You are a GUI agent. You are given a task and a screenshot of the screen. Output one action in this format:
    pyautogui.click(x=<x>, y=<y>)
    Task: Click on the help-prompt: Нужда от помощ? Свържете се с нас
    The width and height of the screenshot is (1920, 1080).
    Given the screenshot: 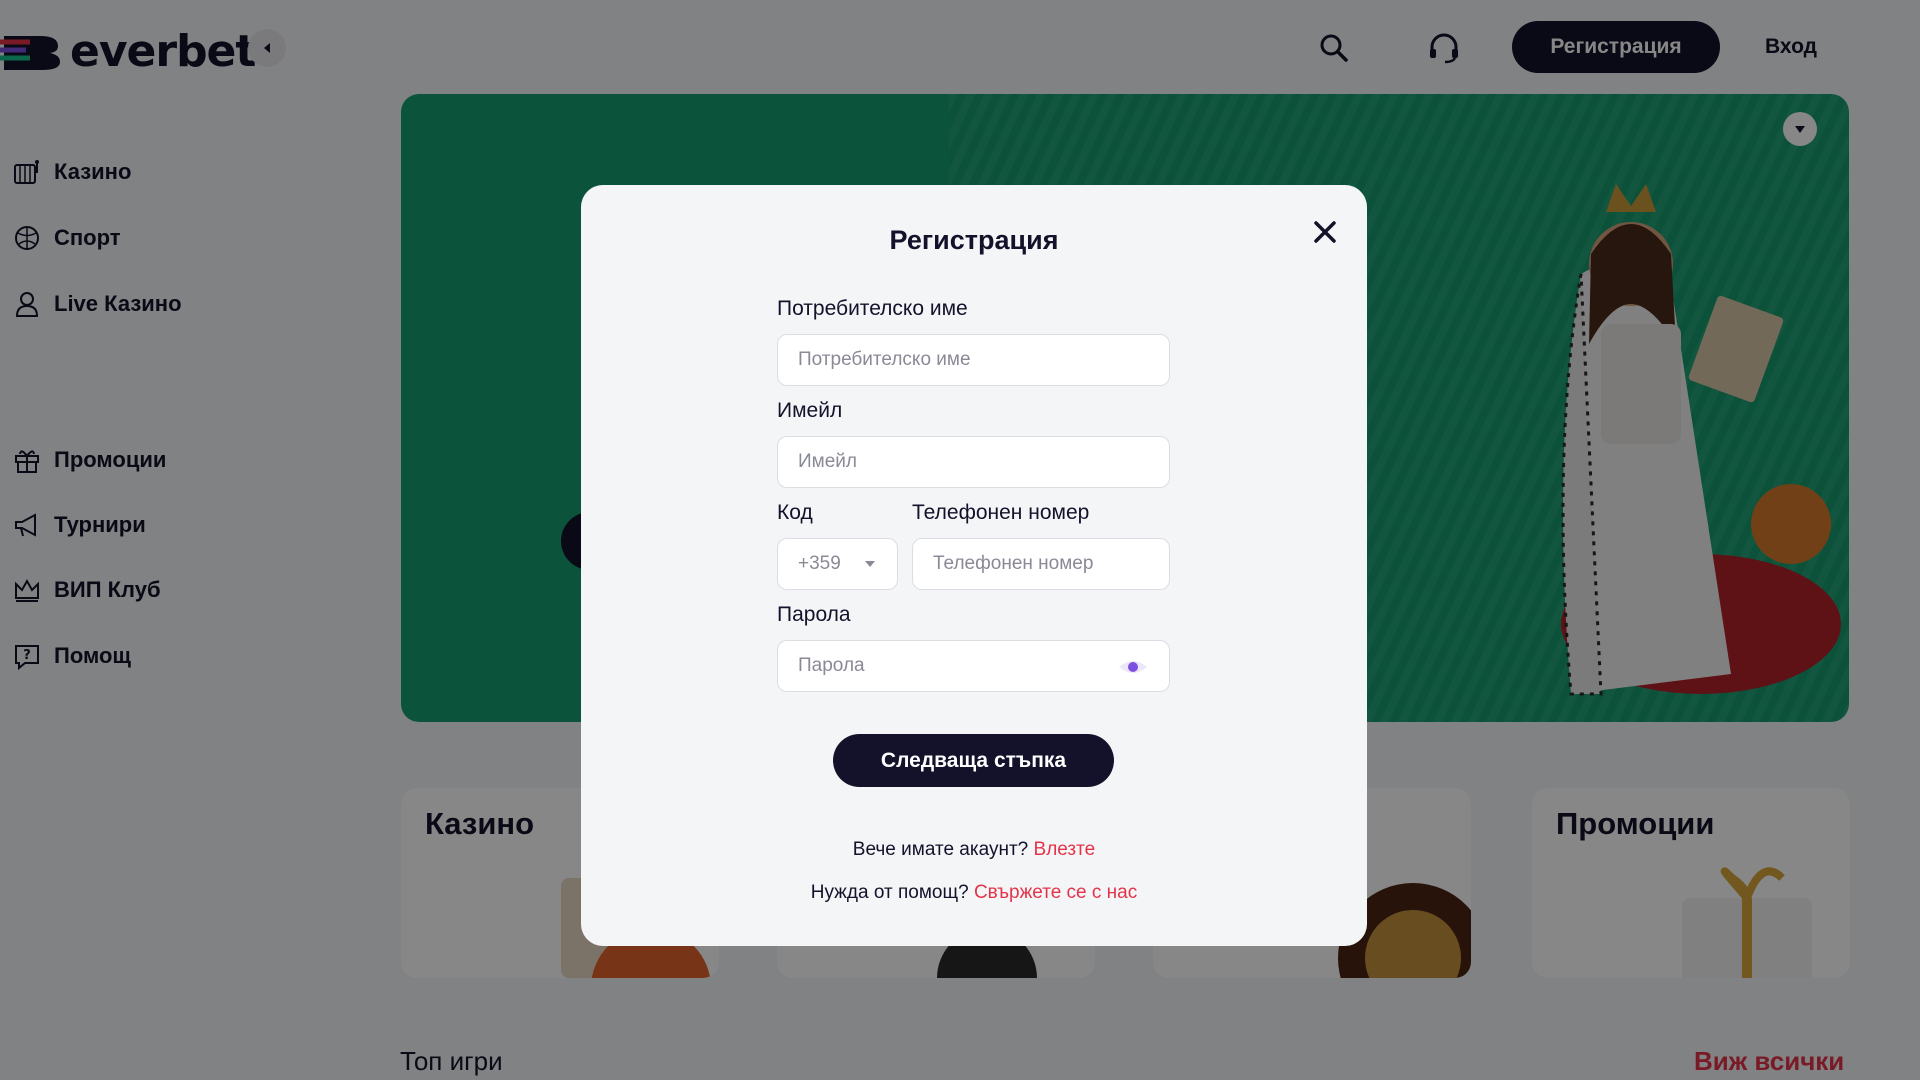 What is the action you would take?
    pyautogui.click(x=974, y=893)
    